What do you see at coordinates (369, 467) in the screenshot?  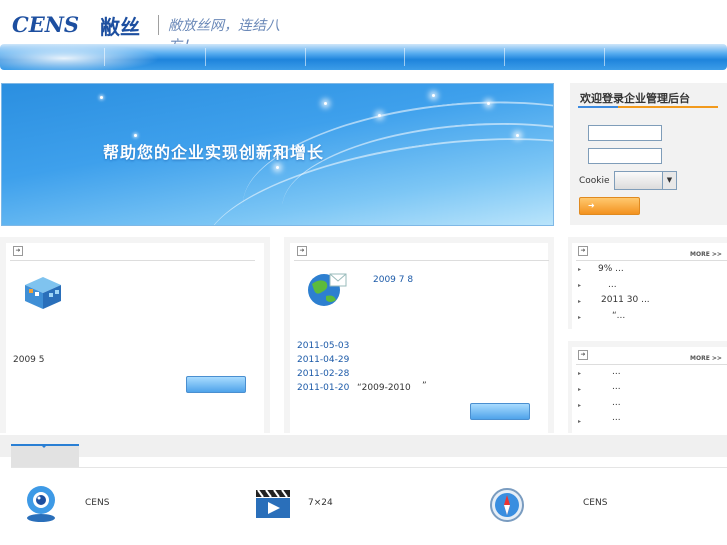 I see `services-divider` at bounding box center [369, 467].